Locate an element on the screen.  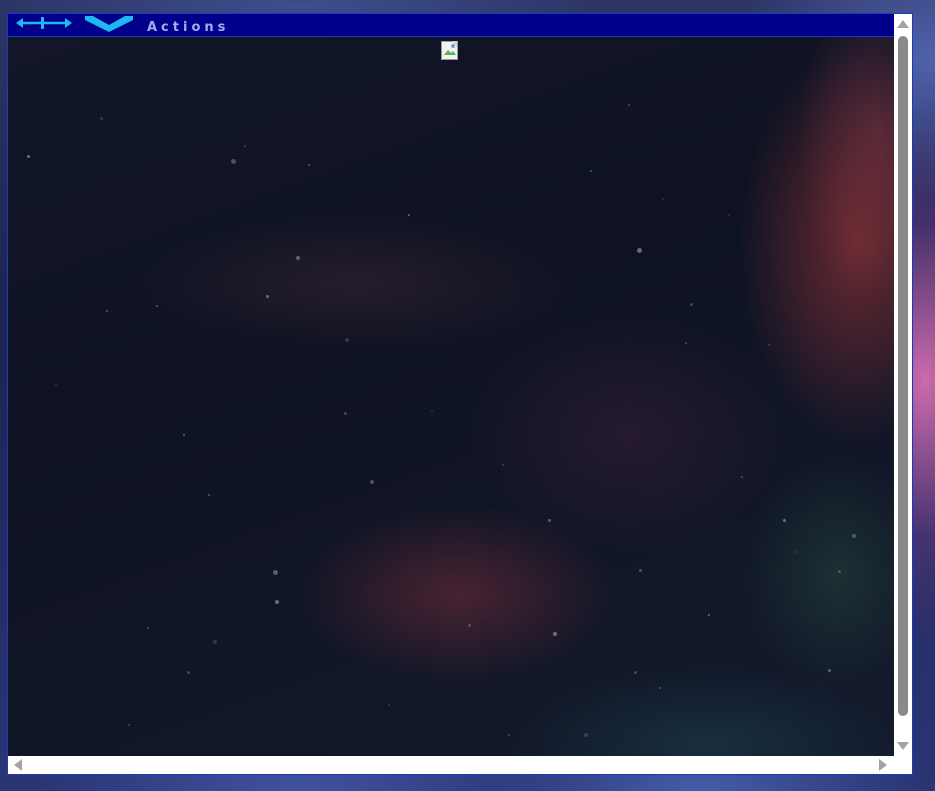
scroll-down-arrow-icon is located at coordinates (903, 746).